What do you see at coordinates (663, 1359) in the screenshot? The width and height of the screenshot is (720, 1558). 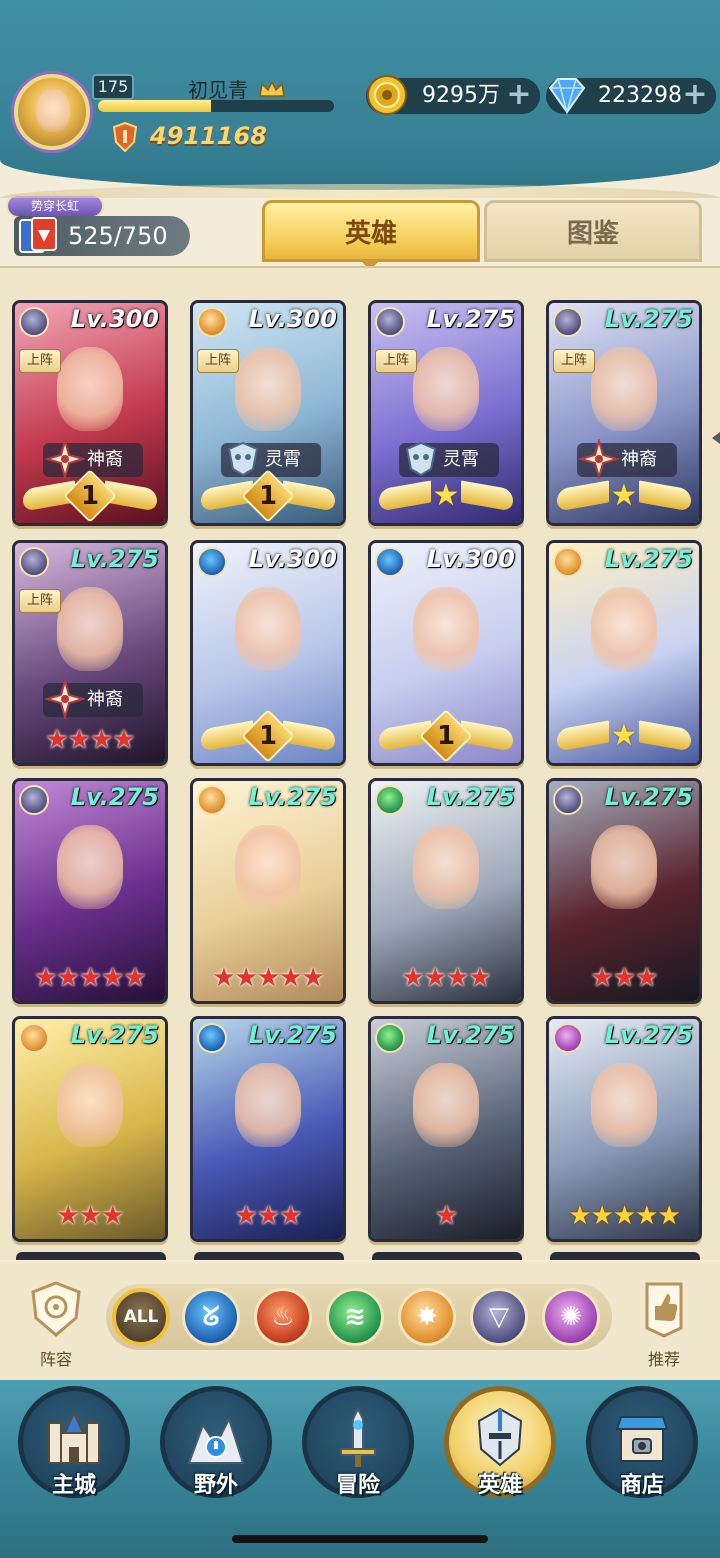 I see `recommend-label: 推荐` at bounding box center [663, 1359].